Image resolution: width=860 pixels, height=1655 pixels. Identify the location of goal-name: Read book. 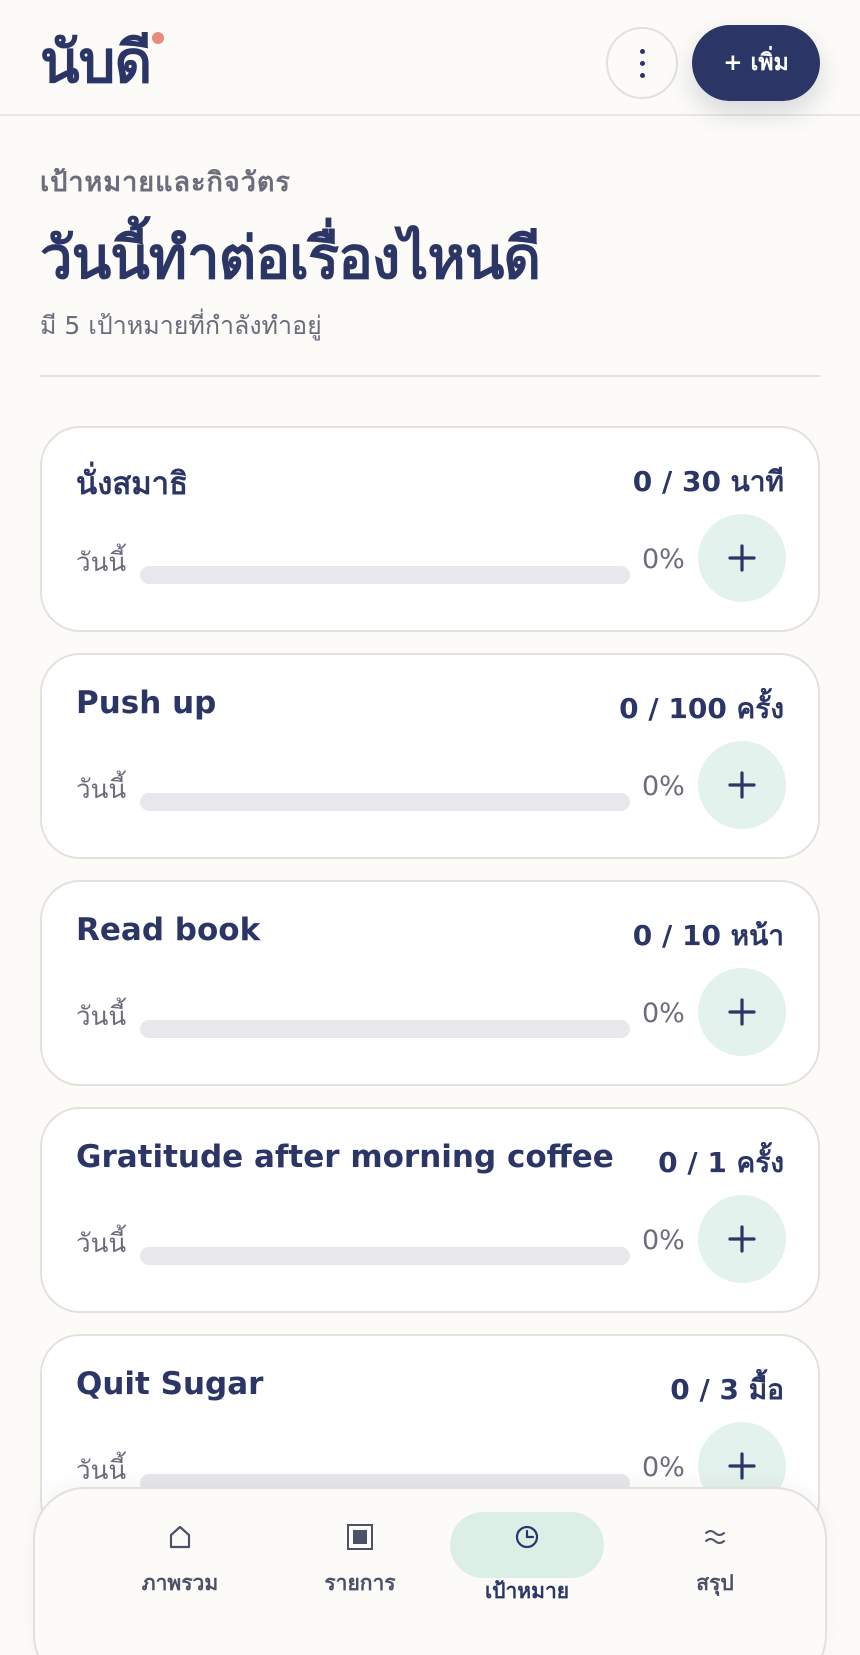
(168, 930).